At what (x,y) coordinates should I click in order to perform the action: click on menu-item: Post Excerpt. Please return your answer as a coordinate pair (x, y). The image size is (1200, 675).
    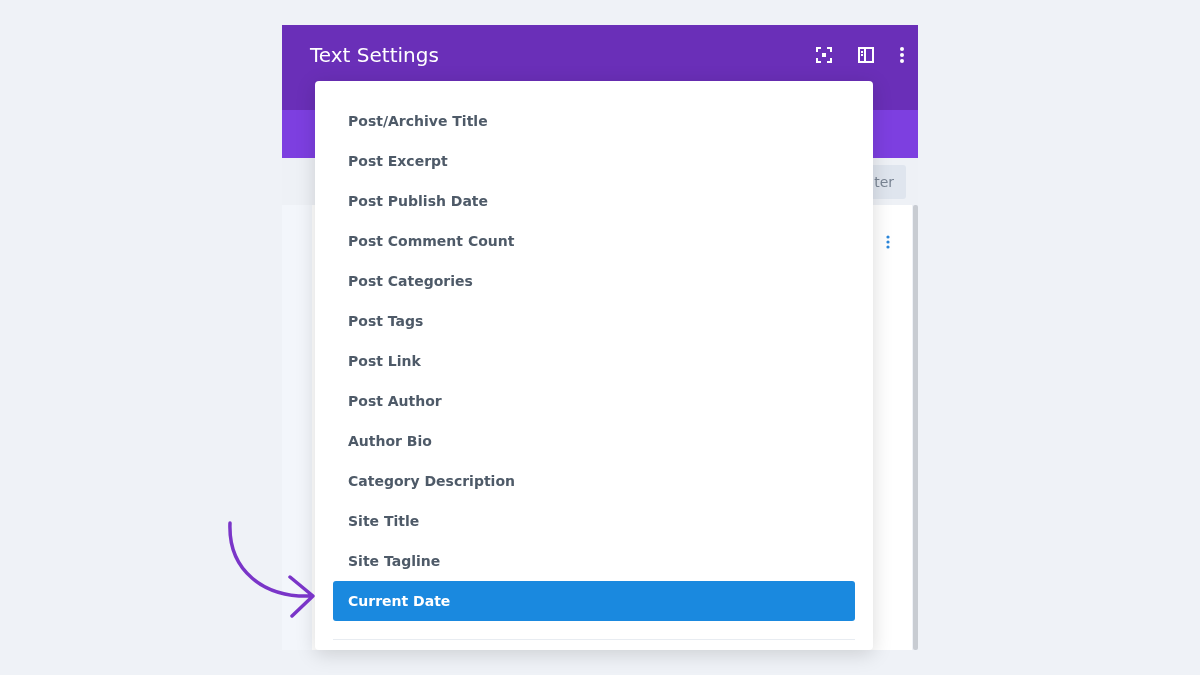
    Looking at the image, I should click on (594, 161).